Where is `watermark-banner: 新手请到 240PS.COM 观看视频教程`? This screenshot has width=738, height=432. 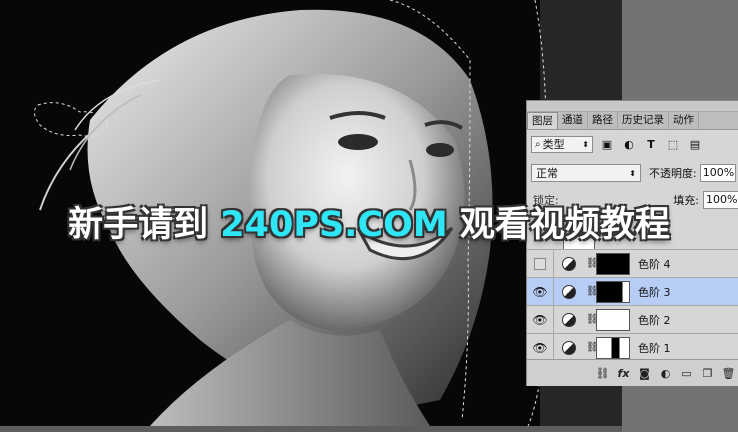
watermark-banner: 新手请到 240PS.COM 观看视频教程 is located at coordinates (369, 221).